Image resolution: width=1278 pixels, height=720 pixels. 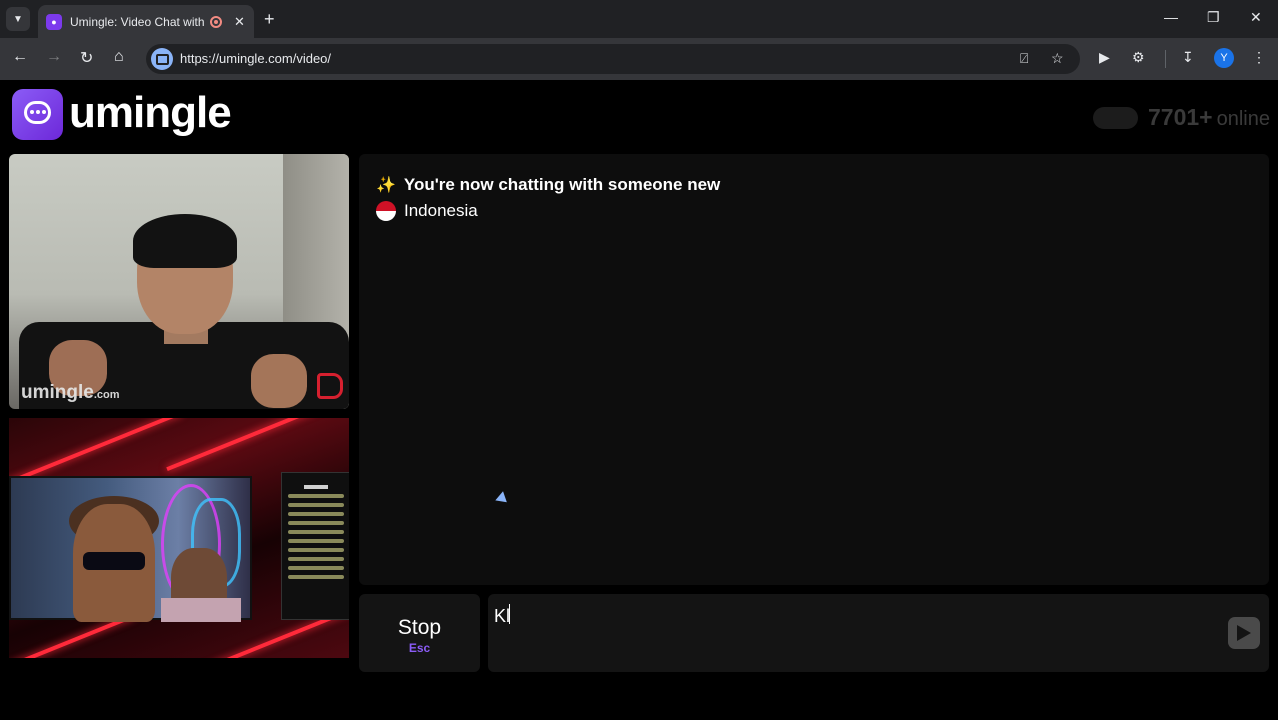 I want to click on online-counter: 7701+ online, so click(x=1181, y=117).